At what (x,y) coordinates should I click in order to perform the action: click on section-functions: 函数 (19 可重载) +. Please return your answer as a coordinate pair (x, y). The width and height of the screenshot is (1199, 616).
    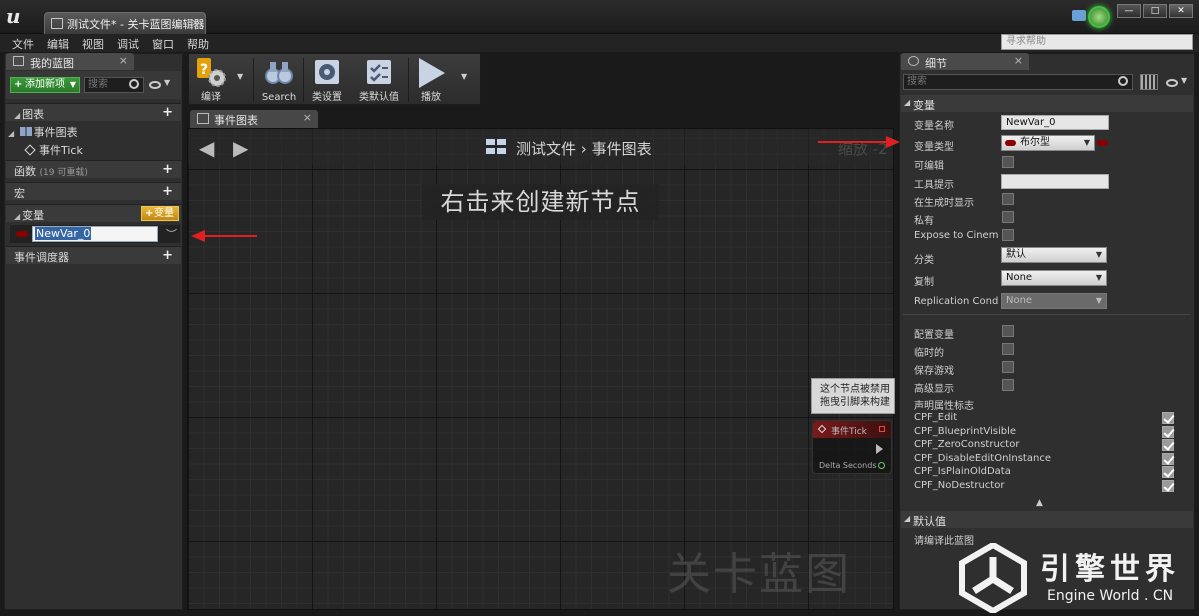
    Looking at the image, I should click on (93, 169).